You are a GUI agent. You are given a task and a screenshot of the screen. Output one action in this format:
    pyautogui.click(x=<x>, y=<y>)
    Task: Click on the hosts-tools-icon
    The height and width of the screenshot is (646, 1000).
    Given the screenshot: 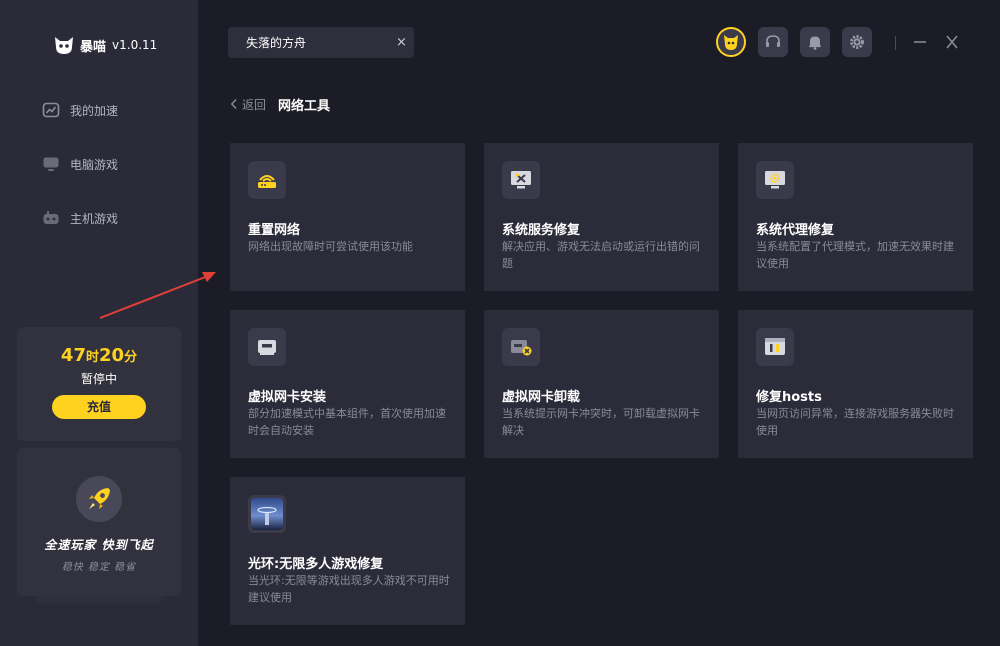 What is the action you would take?
    pyautogui.click(x=775, y=347)
    